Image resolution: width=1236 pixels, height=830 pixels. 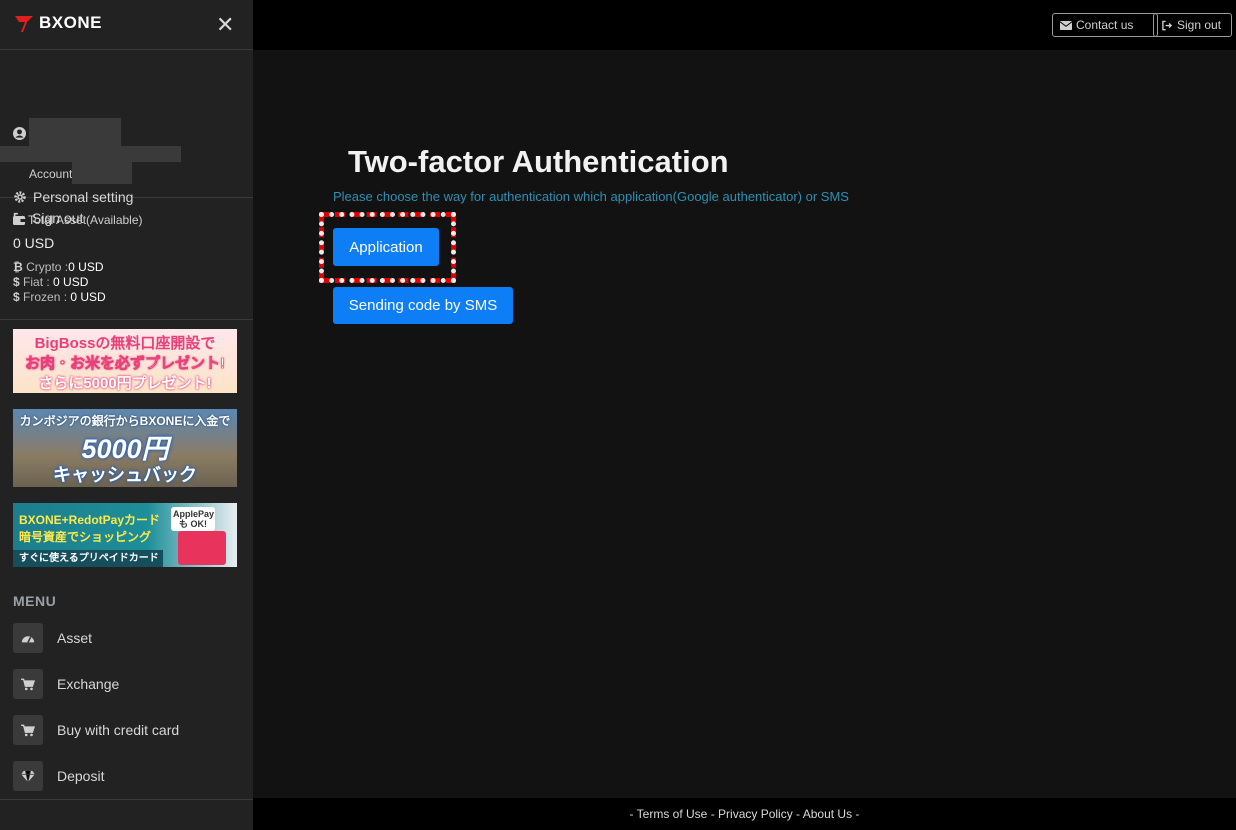 I want to click on total-asset-value: 0 USD, so click(x=34, y=243).